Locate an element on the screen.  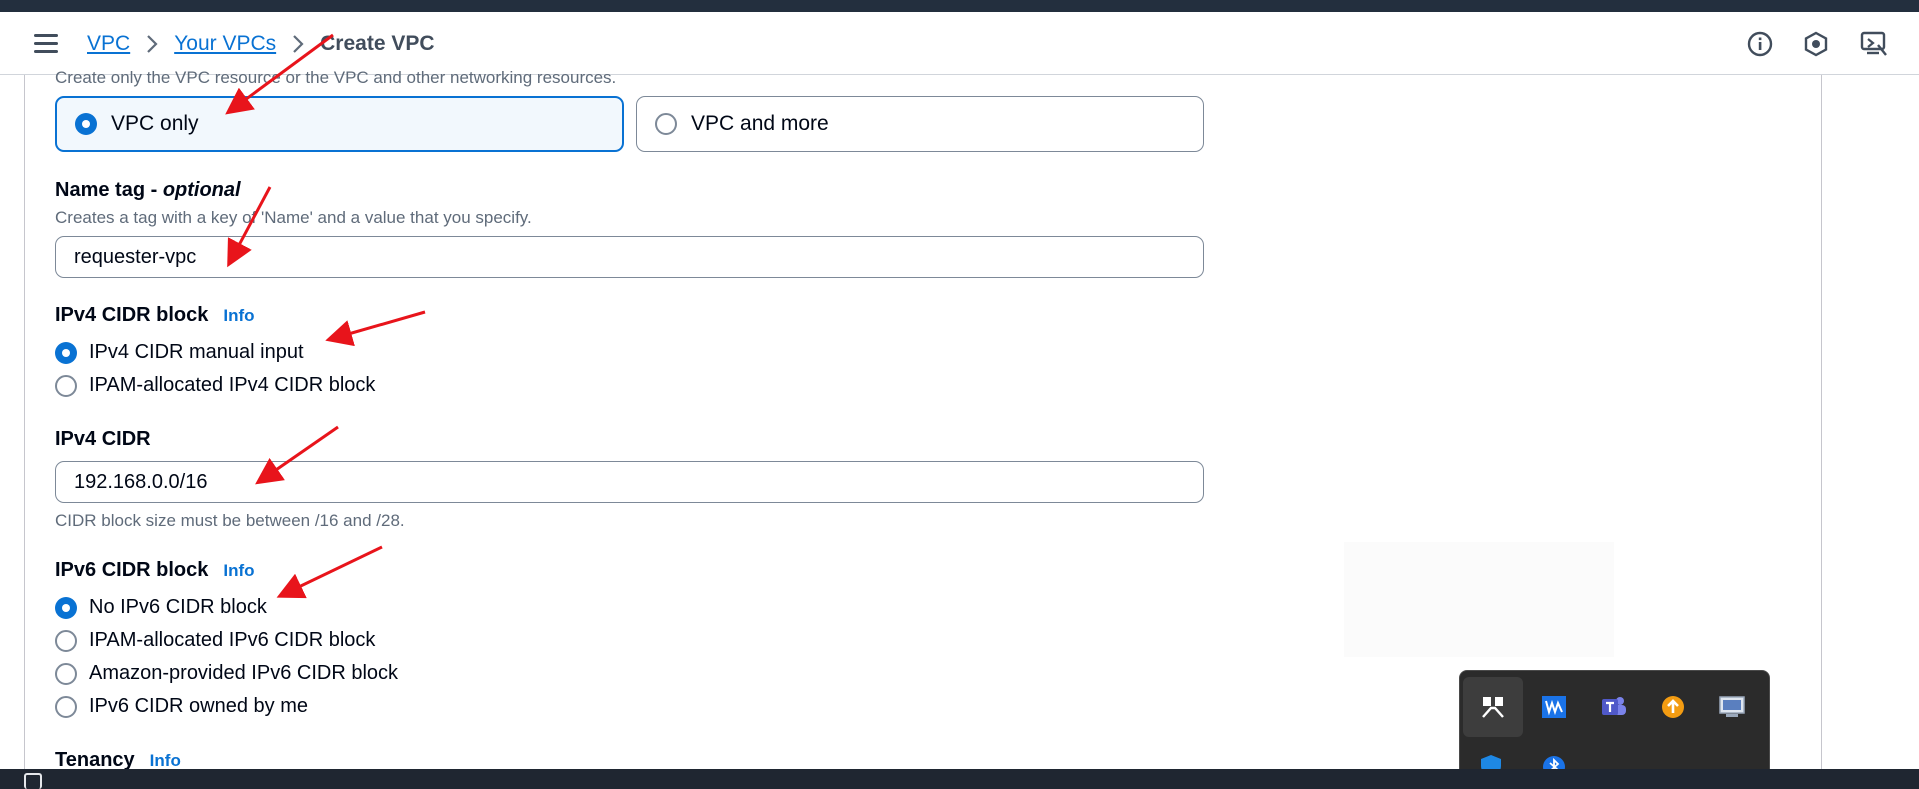
ipv6-cidr-block-label: IPv6 CIDR block Info is located at coordinates (155, 570).